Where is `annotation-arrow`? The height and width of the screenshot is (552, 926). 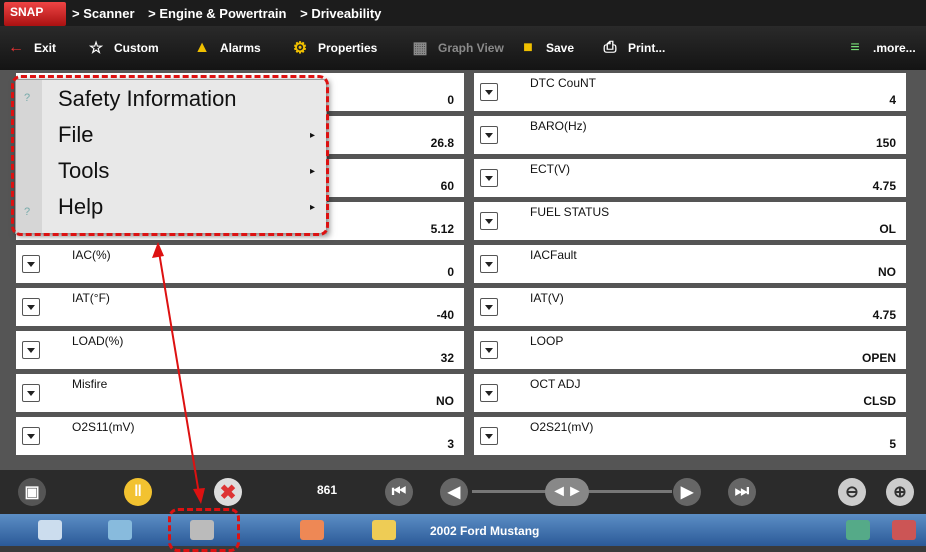 annotation-arrow is located at coordinates (178, 373).